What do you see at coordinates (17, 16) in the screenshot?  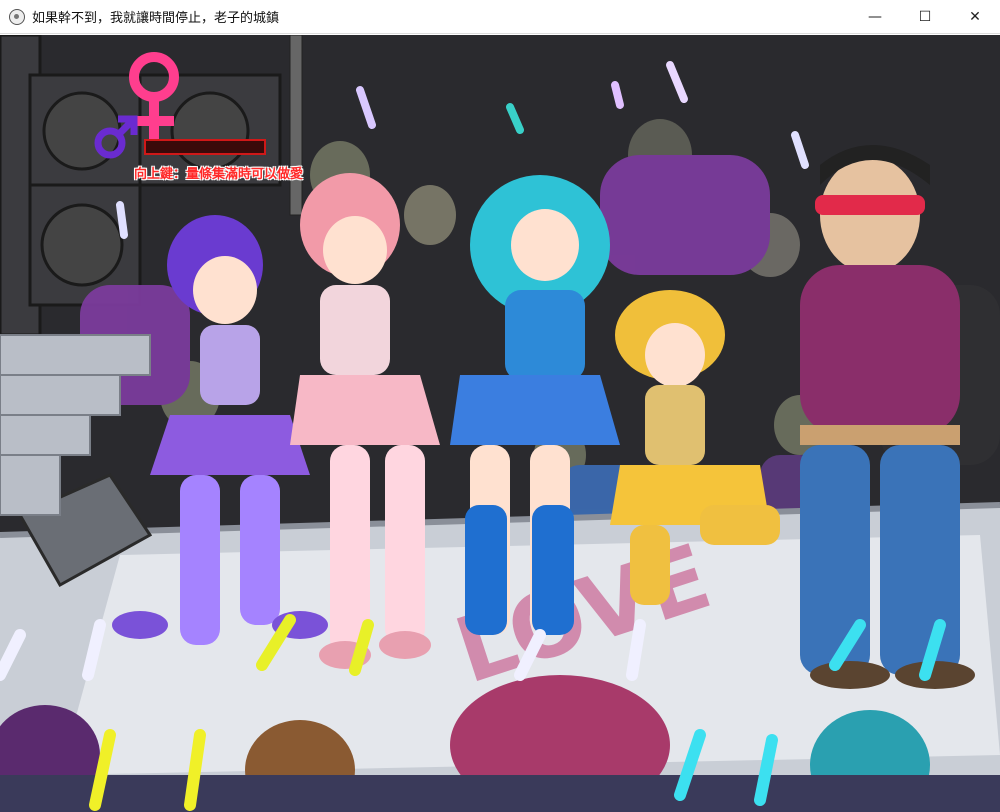 I see `app-icon` at bounding box center [17, 16].